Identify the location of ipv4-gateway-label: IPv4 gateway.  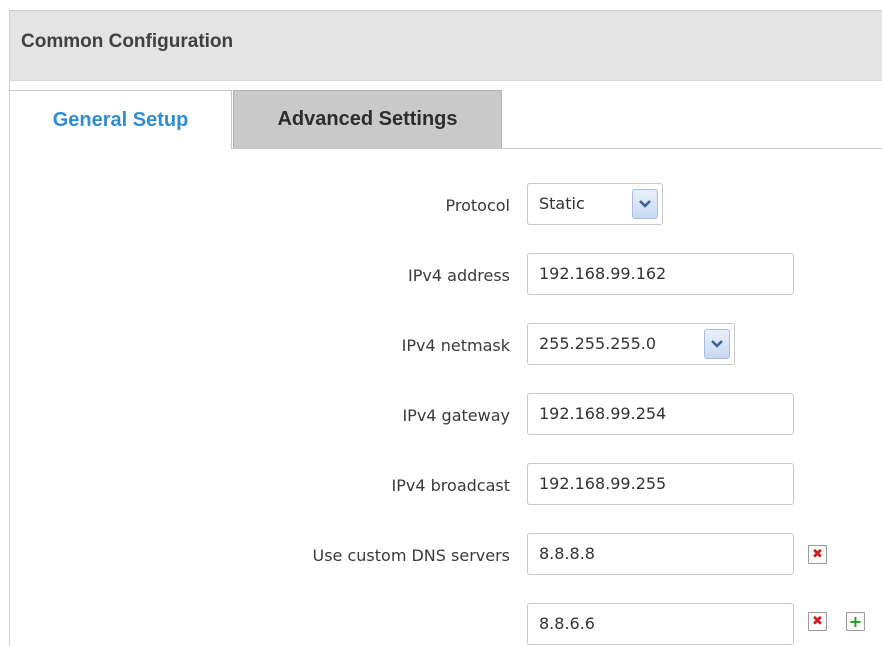
(456, 415).